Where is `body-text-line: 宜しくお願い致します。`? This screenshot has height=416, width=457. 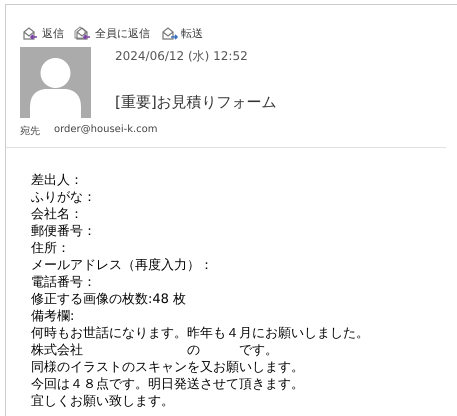
body-text-line: 宜しくお願い致します。 is located at coordinates (103, 401).